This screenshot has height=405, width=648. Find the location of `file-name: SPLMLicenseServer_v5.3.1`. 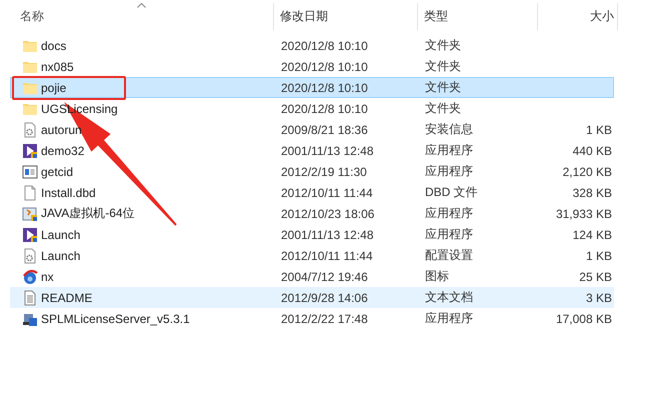

file-name: SPLMLicenseServer_v5.3.1 is located at coordinates (115, 319).